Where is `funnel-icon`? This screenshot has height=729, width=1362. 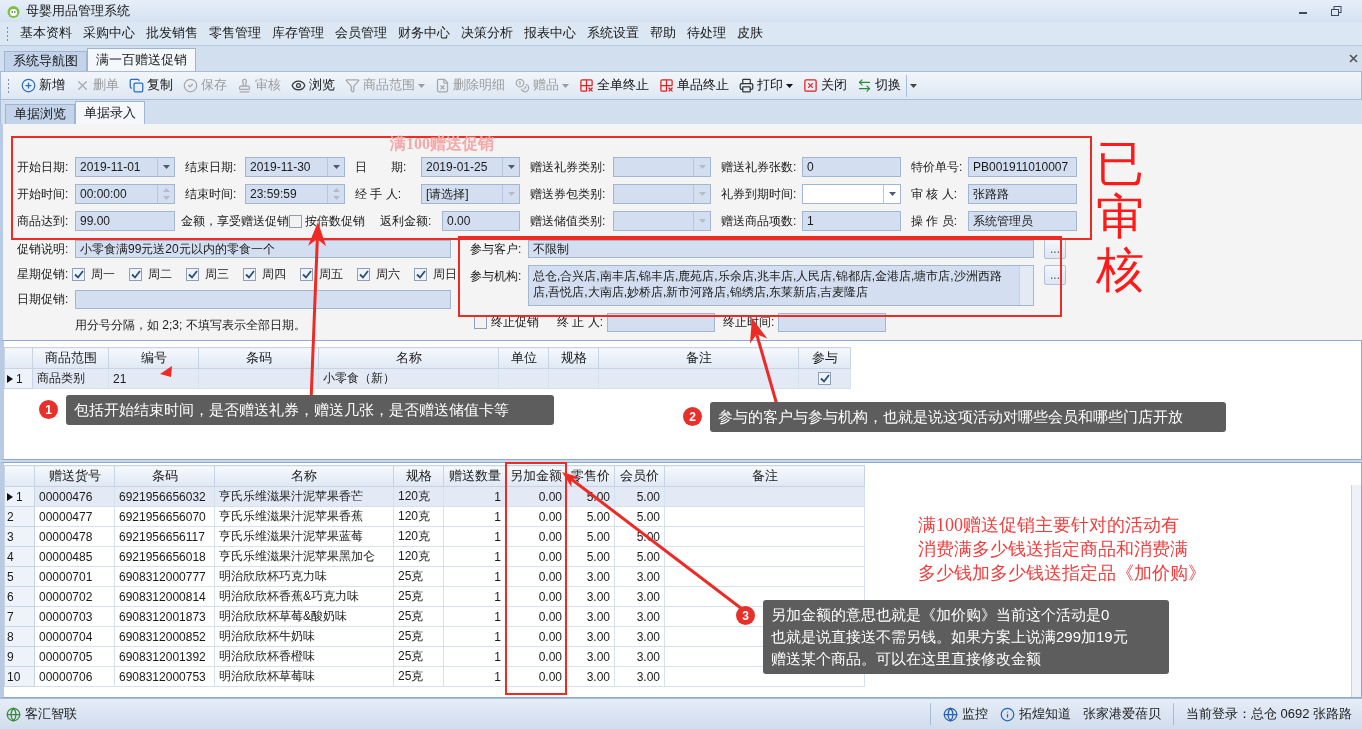
funnel-icon is located at coordinates (352, 85).